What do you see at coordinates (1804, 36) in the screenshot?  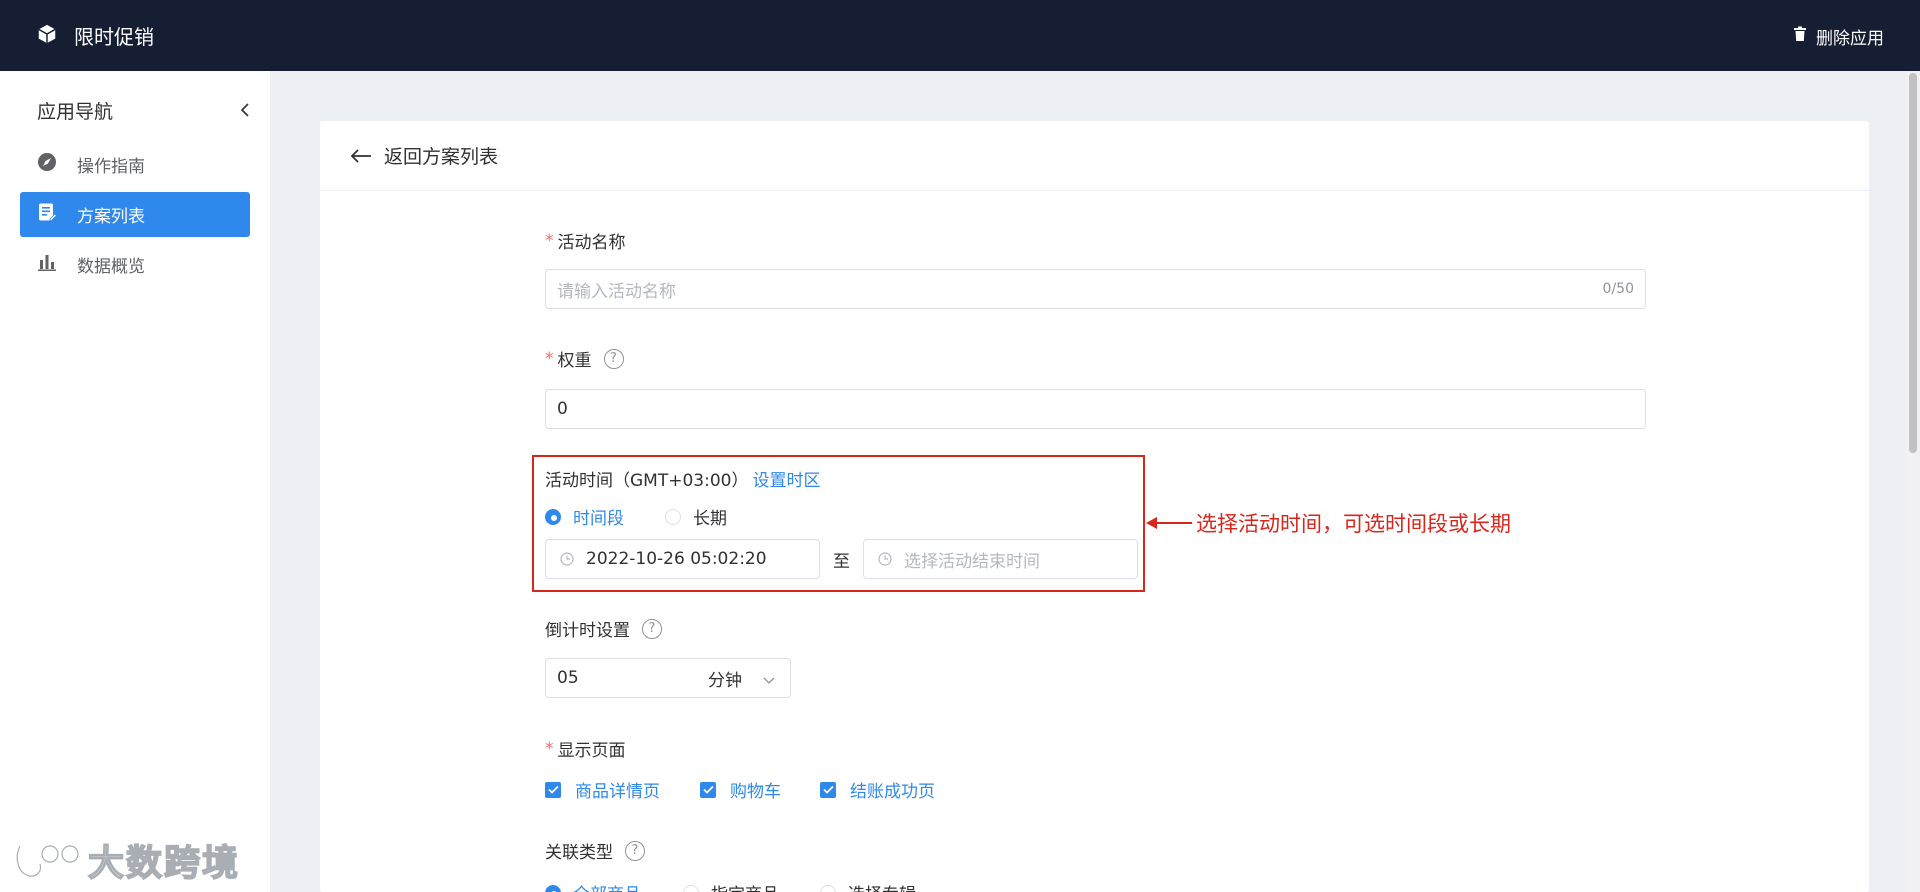 I see `trash-icon` at bounding box center [1804, 36].